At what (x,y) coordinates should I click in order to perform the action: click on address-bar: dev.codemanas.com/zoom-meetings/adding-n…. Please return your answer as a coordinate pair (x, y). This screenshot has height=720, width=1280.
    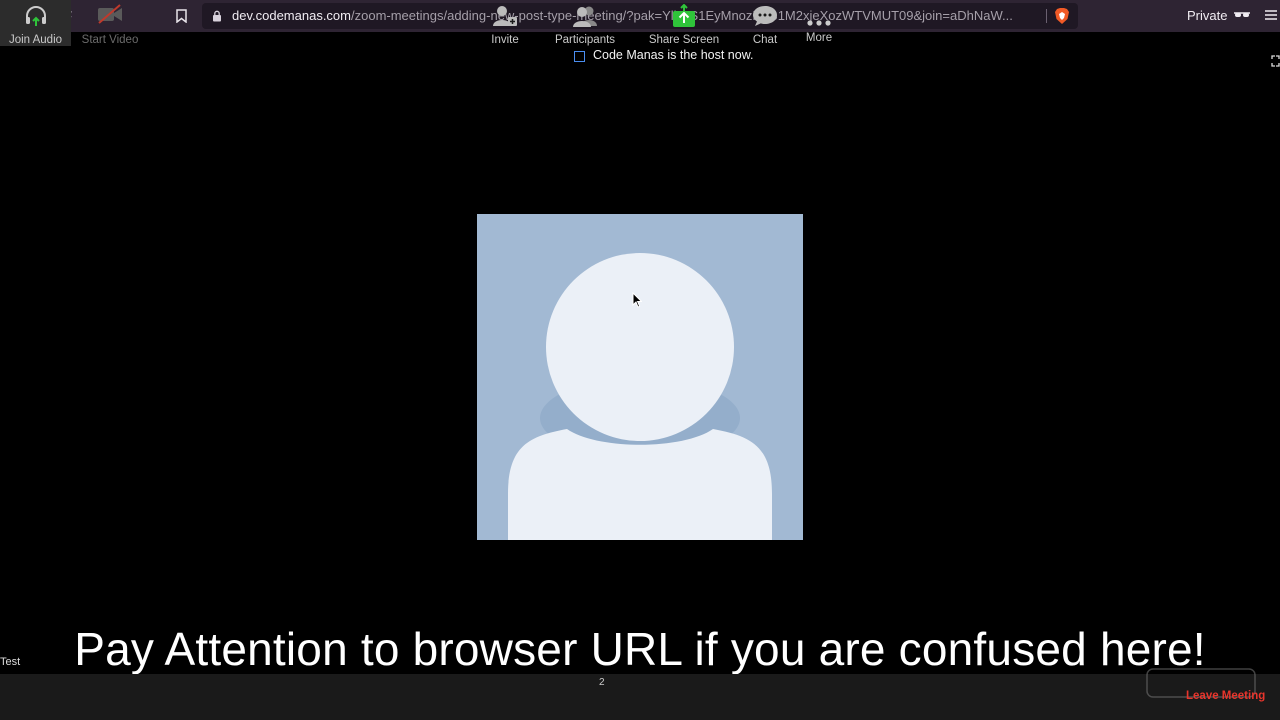
    Looking at the image, I should click on (640, 16).